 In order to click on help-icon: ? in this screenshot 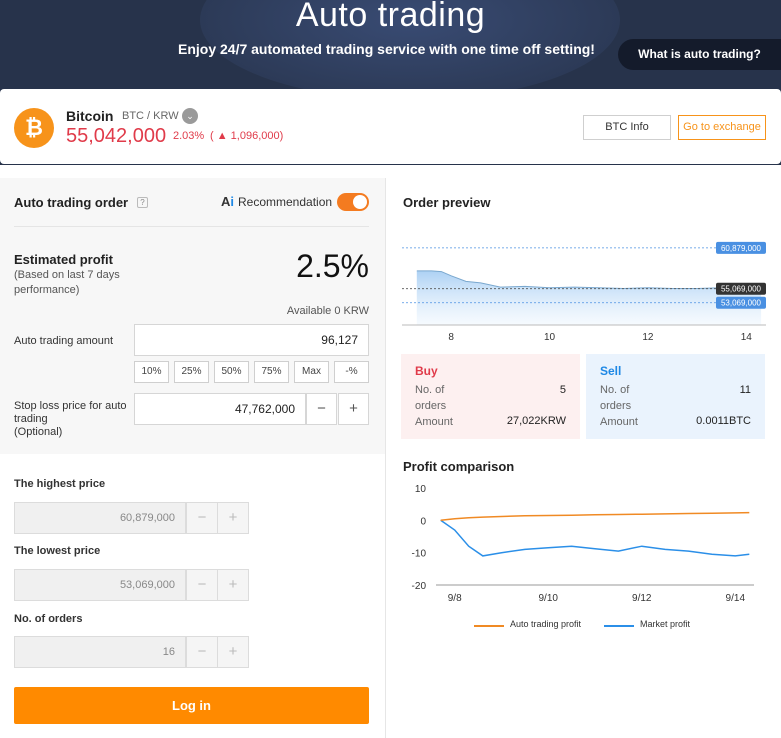, I will do `click(142, 202)`.